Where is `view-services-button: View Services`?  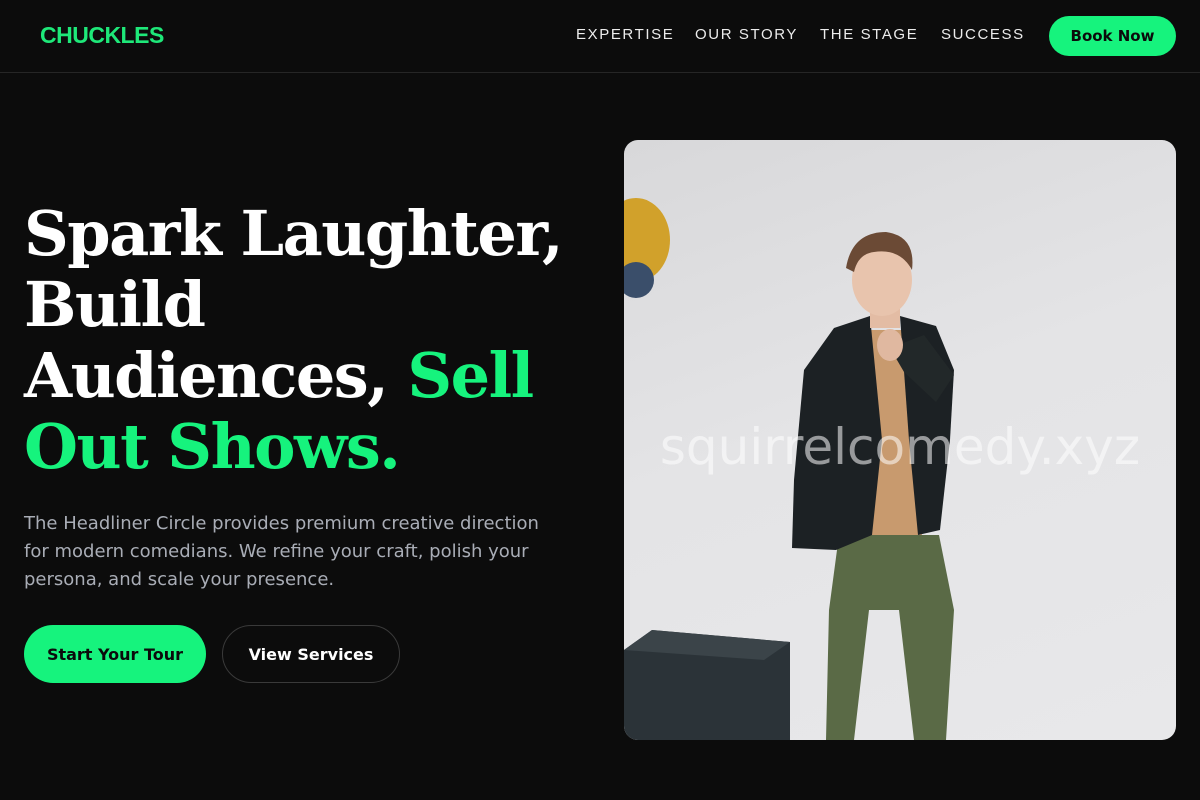
view-services-button: View Services is located at coordinates (311, 654).